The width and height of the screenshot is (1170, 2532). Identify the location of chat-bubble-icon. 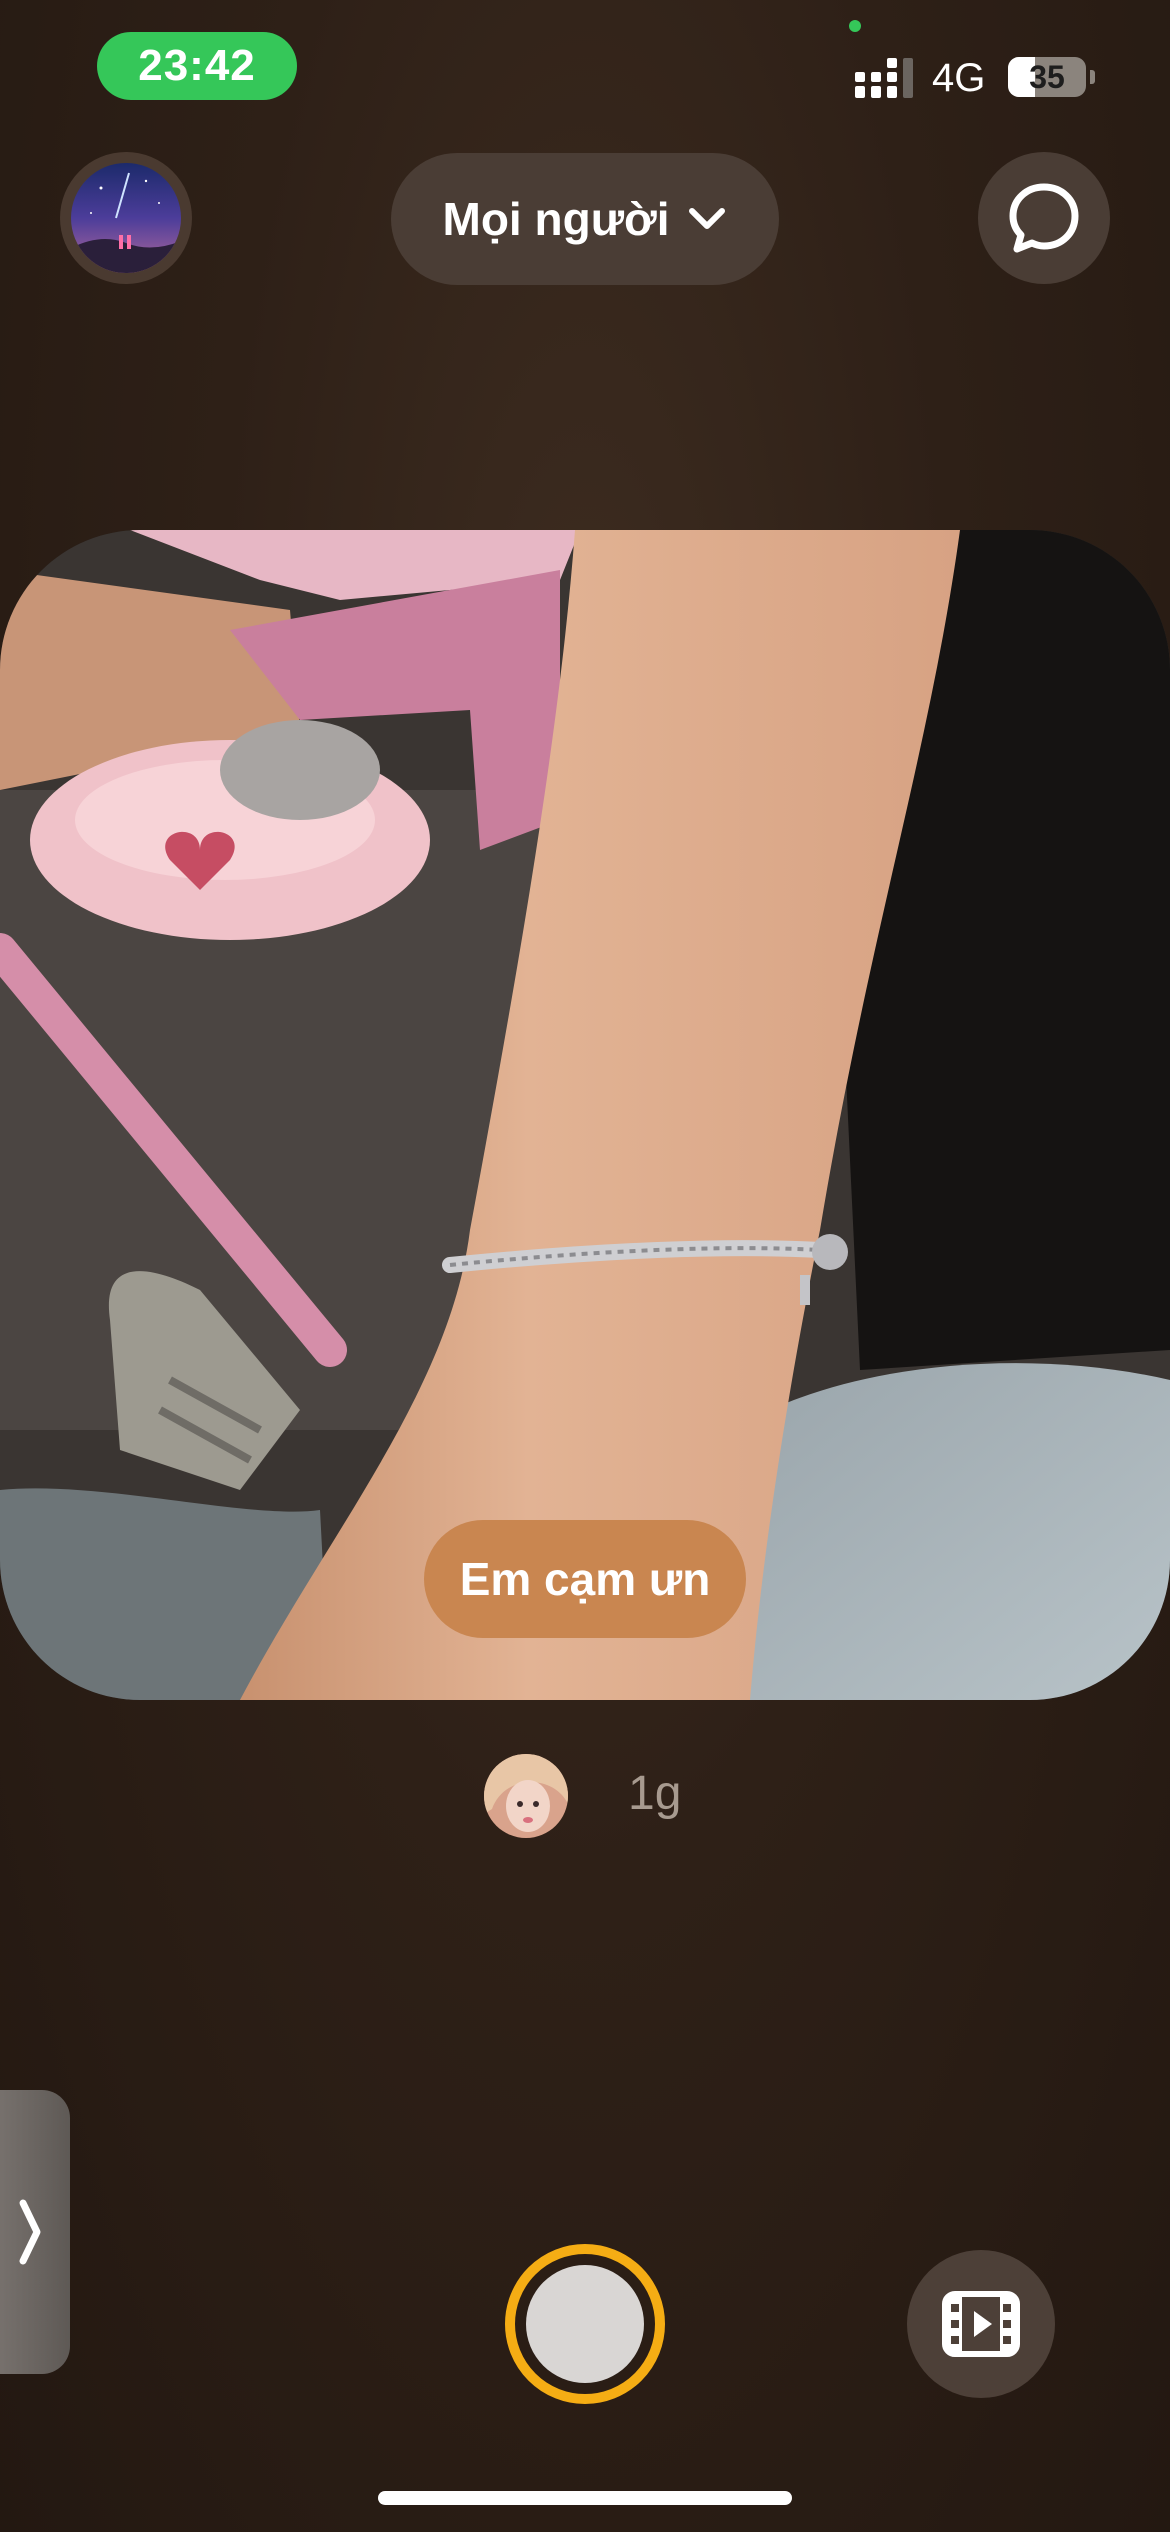
(1044, 218).